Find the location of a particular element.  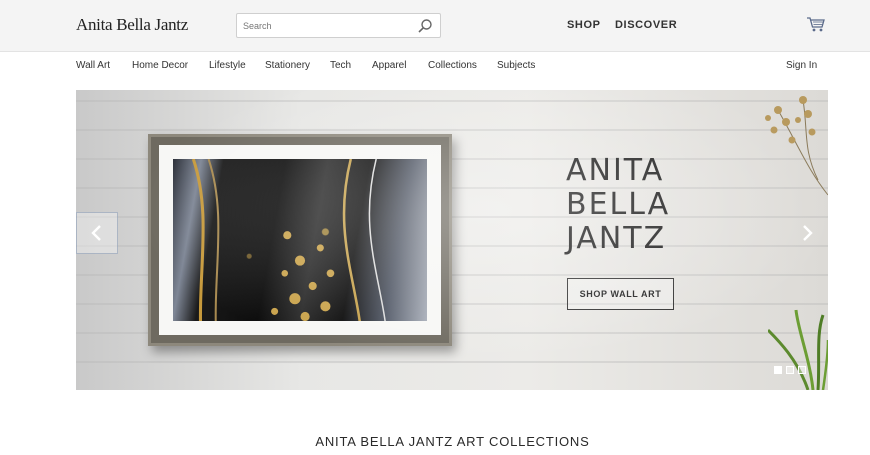

hero-title-line: BELLA is located at coordinates (618, 204).